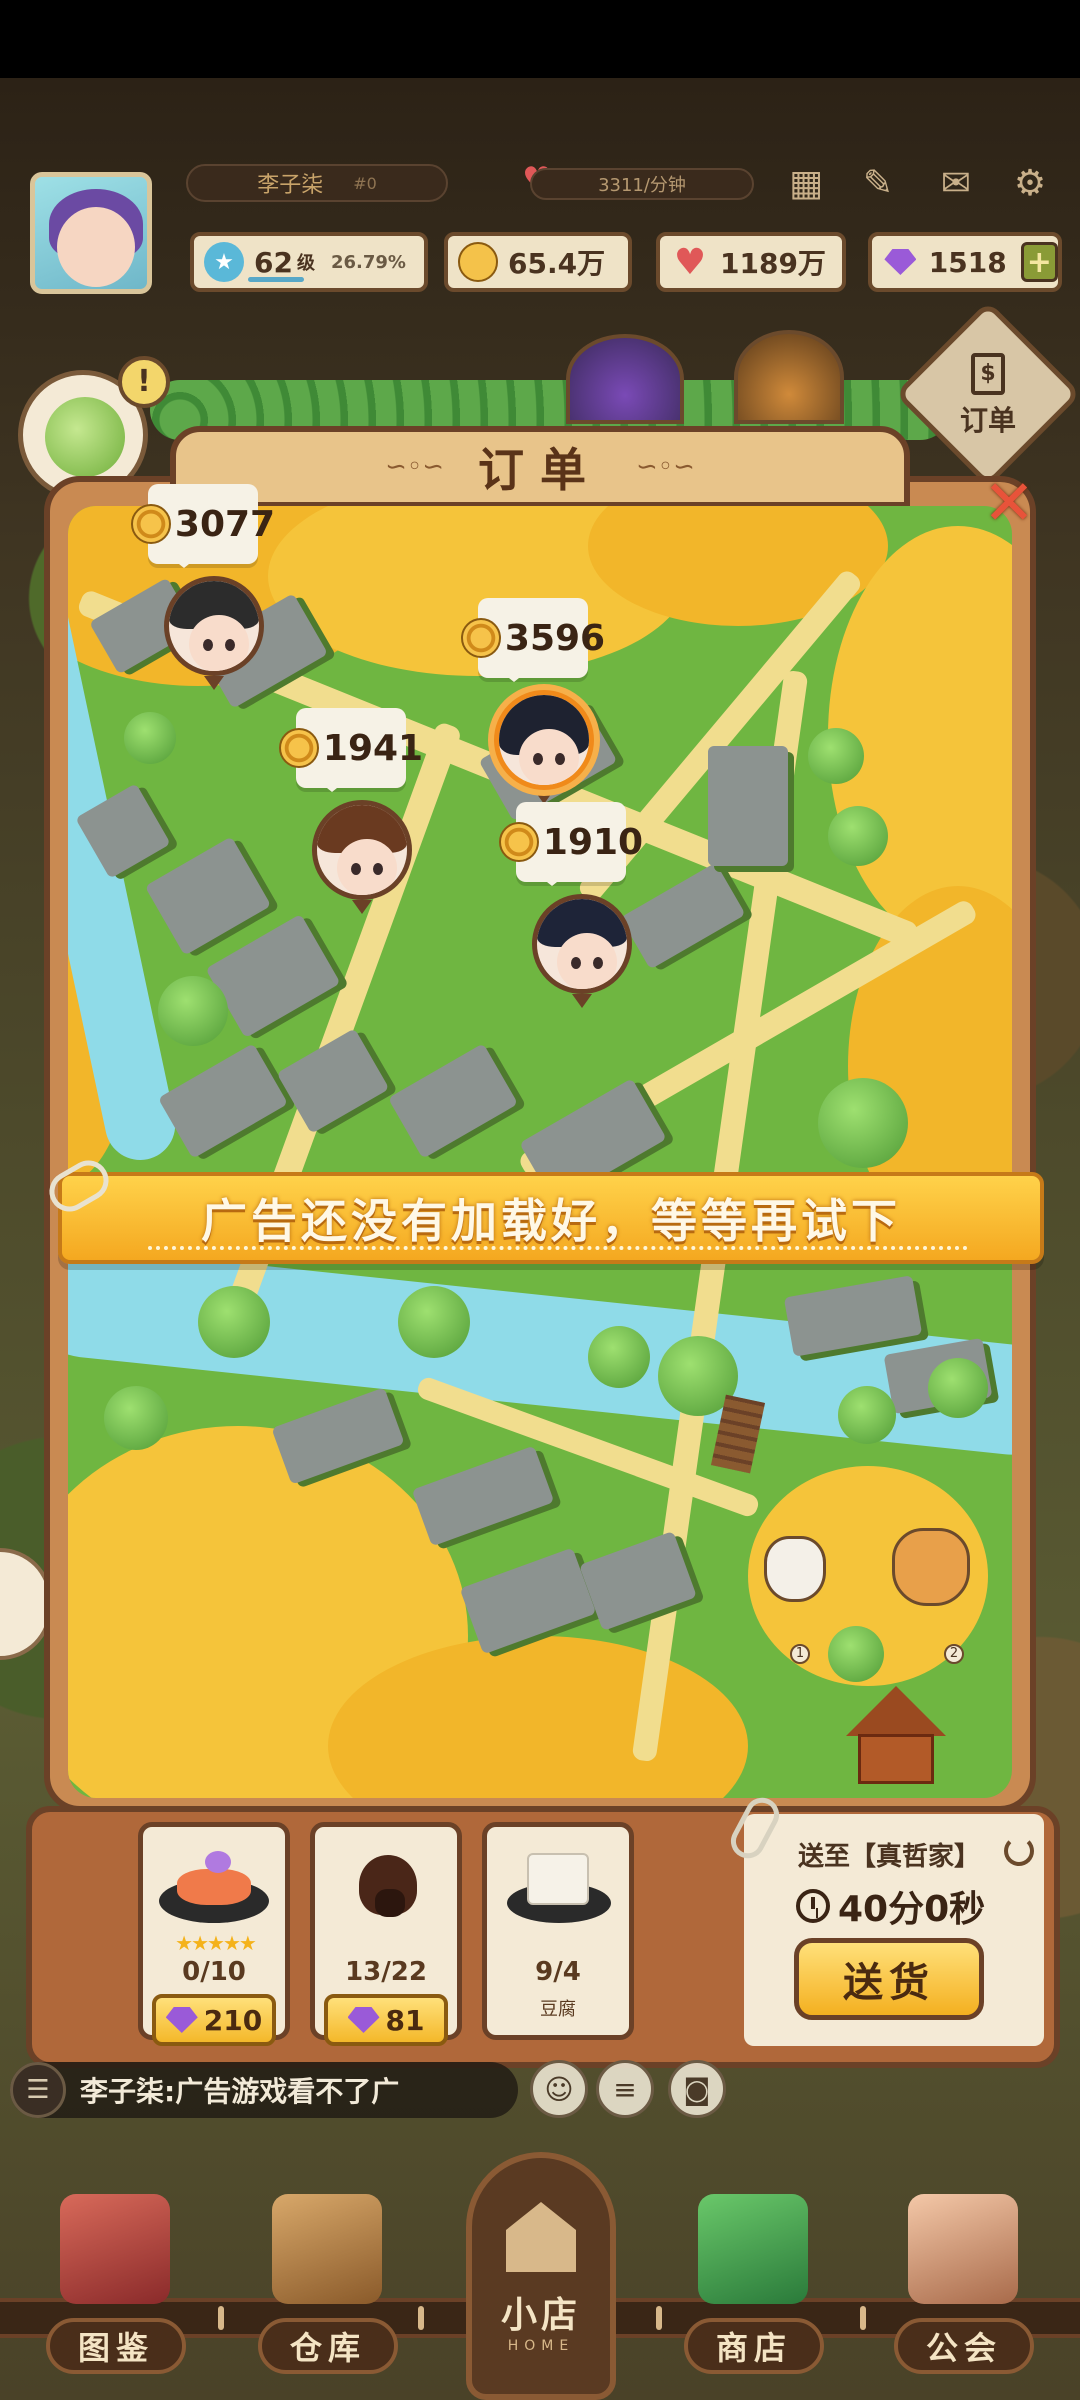  What do you see at coordinates (144, 382) in the screenshot?
I see `alert-exclamation-icon: !` at bounding box center [144, 382].